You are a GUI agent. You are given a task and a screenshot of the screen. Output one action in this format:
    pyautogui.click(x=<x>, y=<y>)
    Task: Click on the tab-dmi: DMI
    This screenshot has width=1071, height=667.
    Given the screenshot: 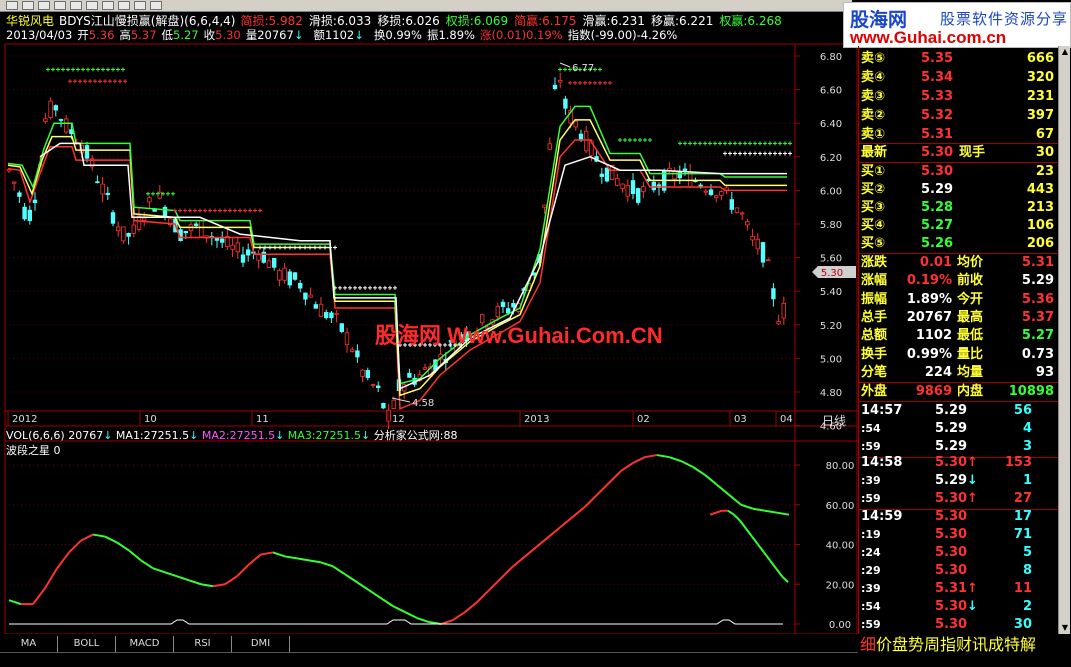 What is the action you would take?
    pyautogui.click(x=261, y=644)
    